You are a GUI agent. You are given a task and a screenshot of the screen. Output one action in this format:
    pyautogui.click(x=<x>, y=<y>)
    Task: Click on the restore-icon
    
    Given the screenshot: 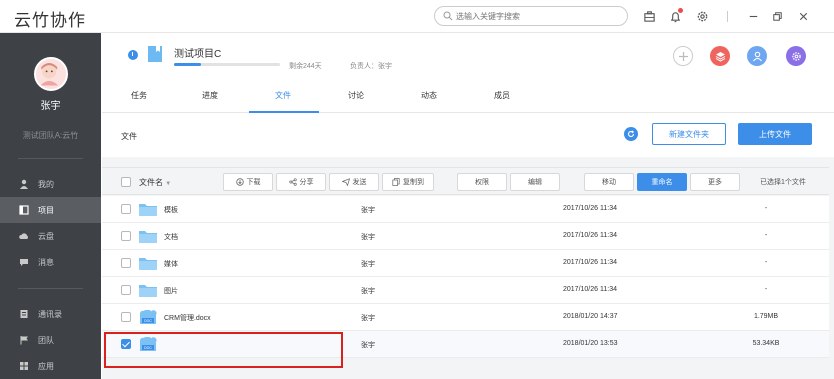 What is the action you would take?
    pyautogui.click(x=777, y=16)
    